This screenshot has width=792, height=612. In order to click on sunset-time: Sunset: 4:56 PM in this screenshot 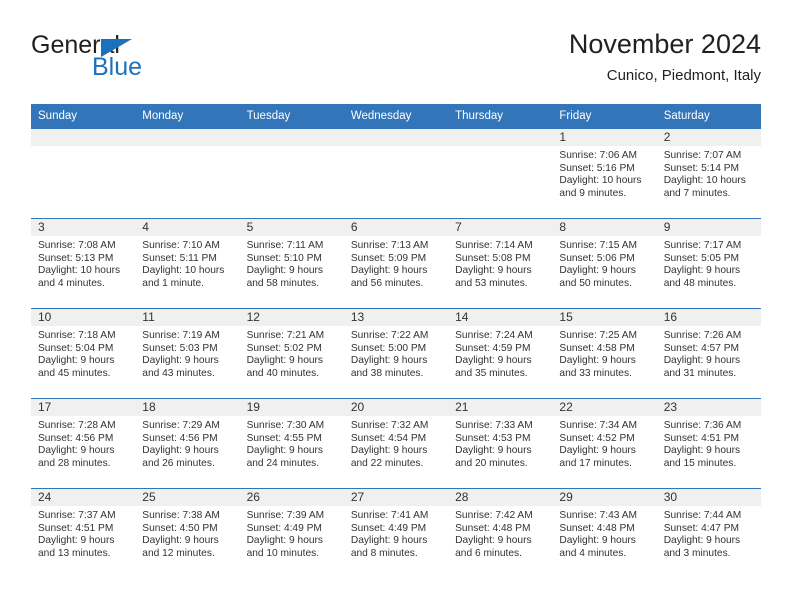, I will do `click(76, 438)`.